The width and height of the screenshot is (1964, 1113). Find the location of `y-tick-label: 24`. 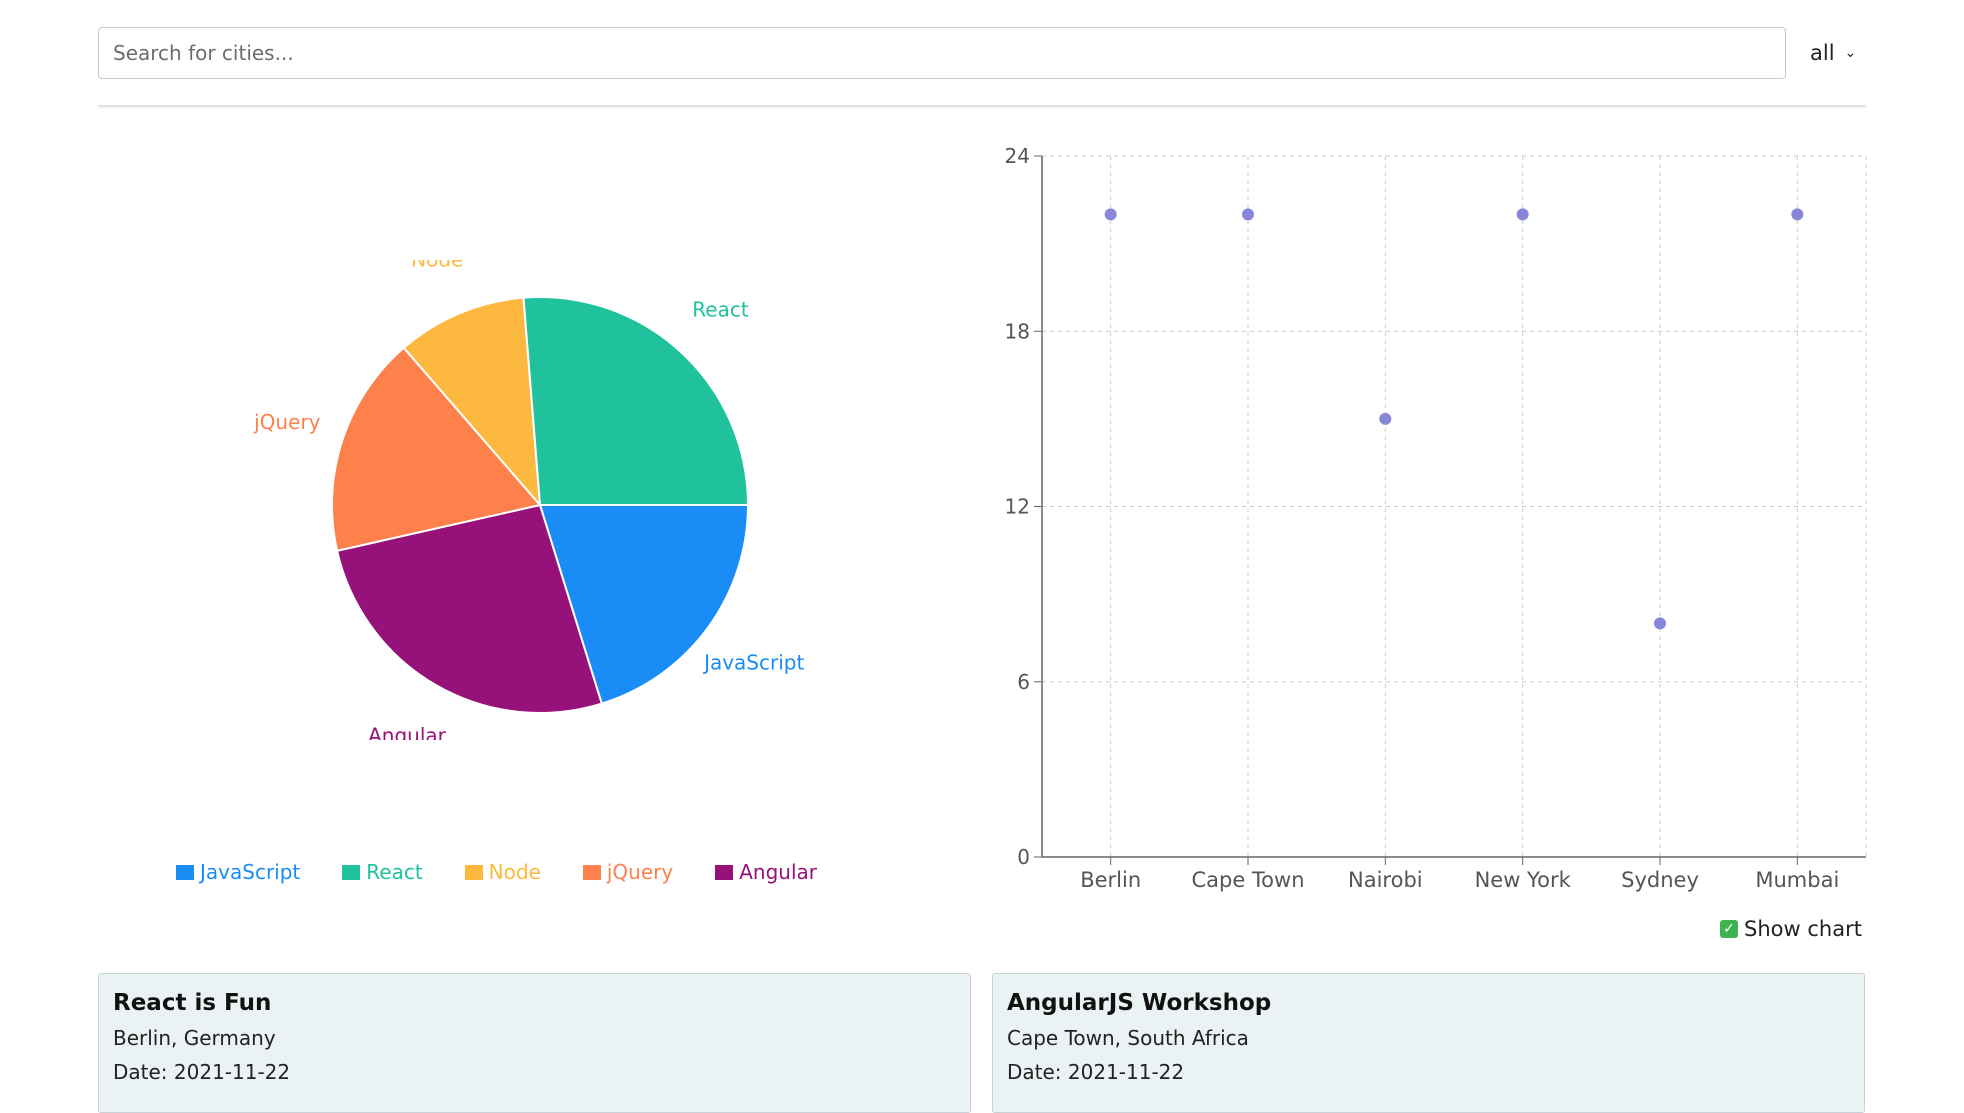

y-tick-label: 24 is located at coordinates (1017, 156).